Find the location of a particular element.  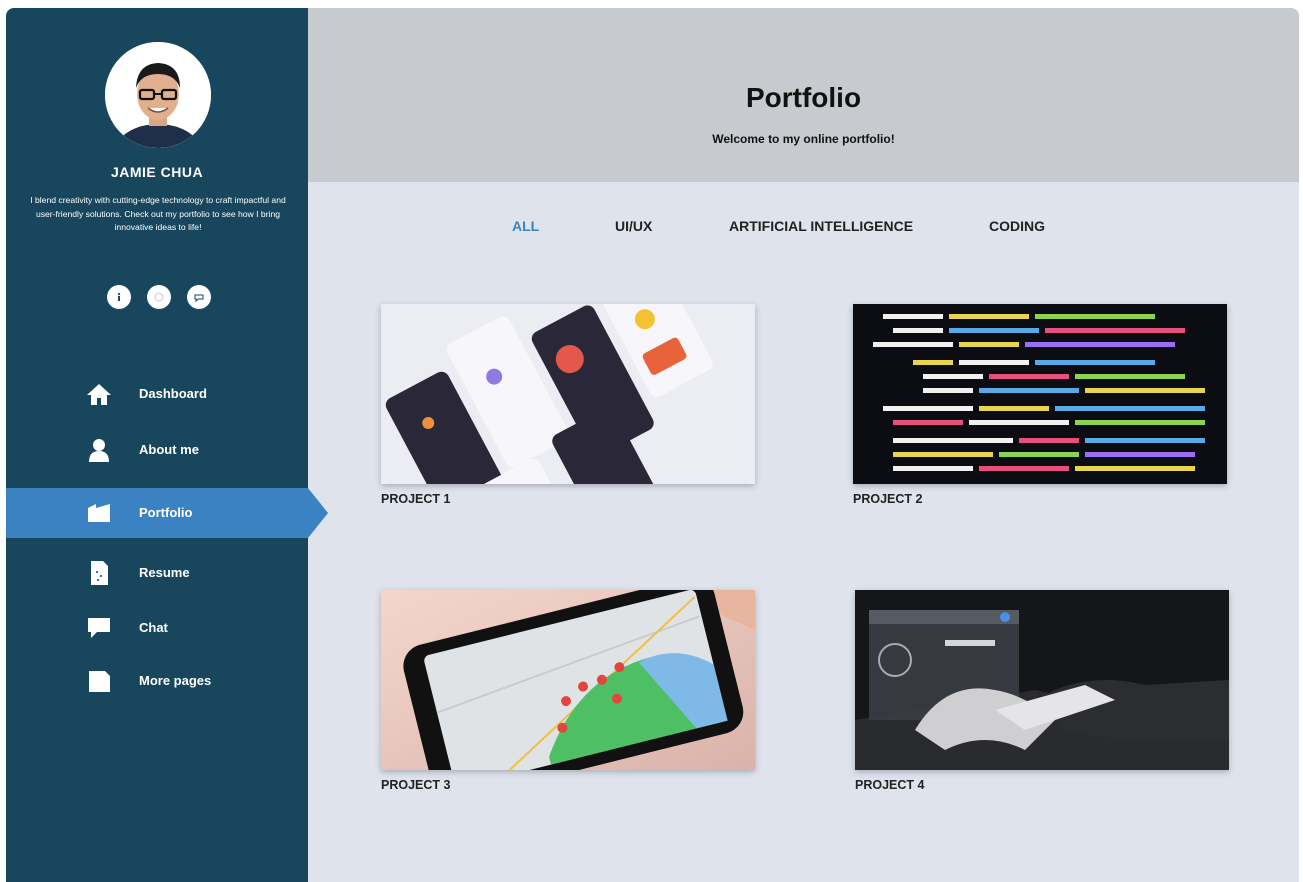

sidebar-item-resume: Resume is located at coordinates (157, 573).